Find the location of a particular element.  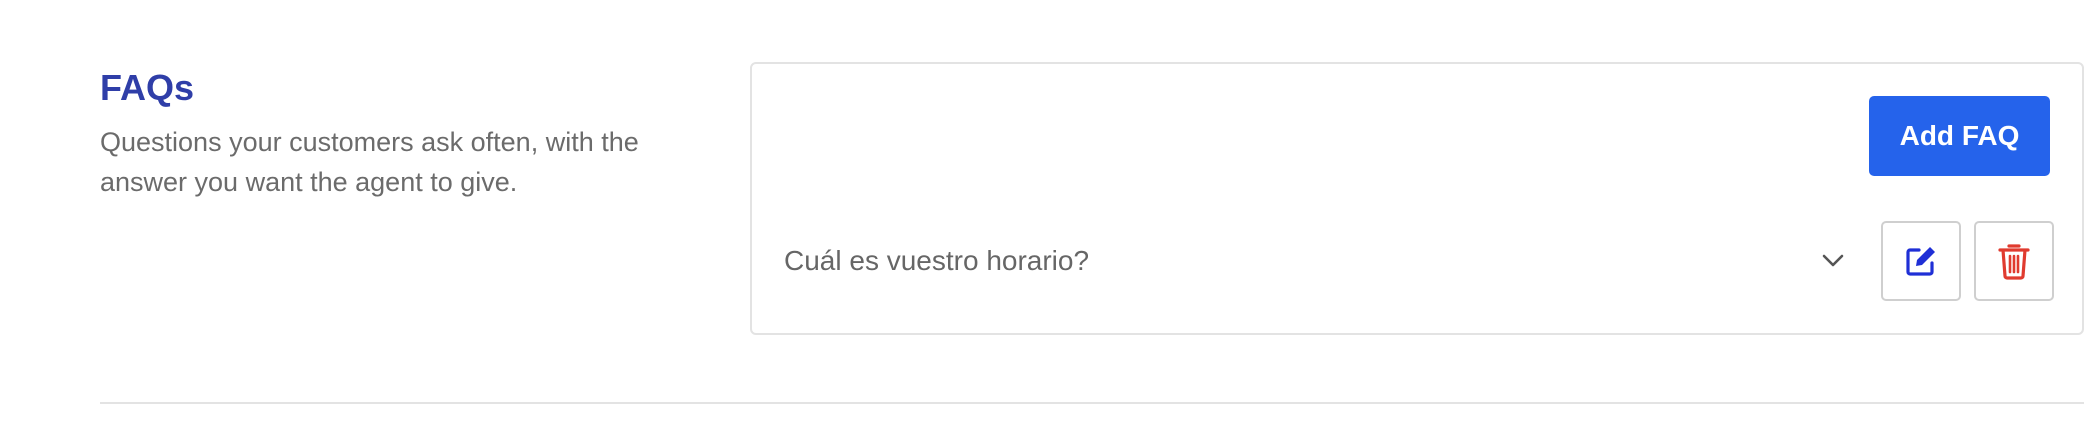

edit-faq-button is located at coordinates (1921, 261).